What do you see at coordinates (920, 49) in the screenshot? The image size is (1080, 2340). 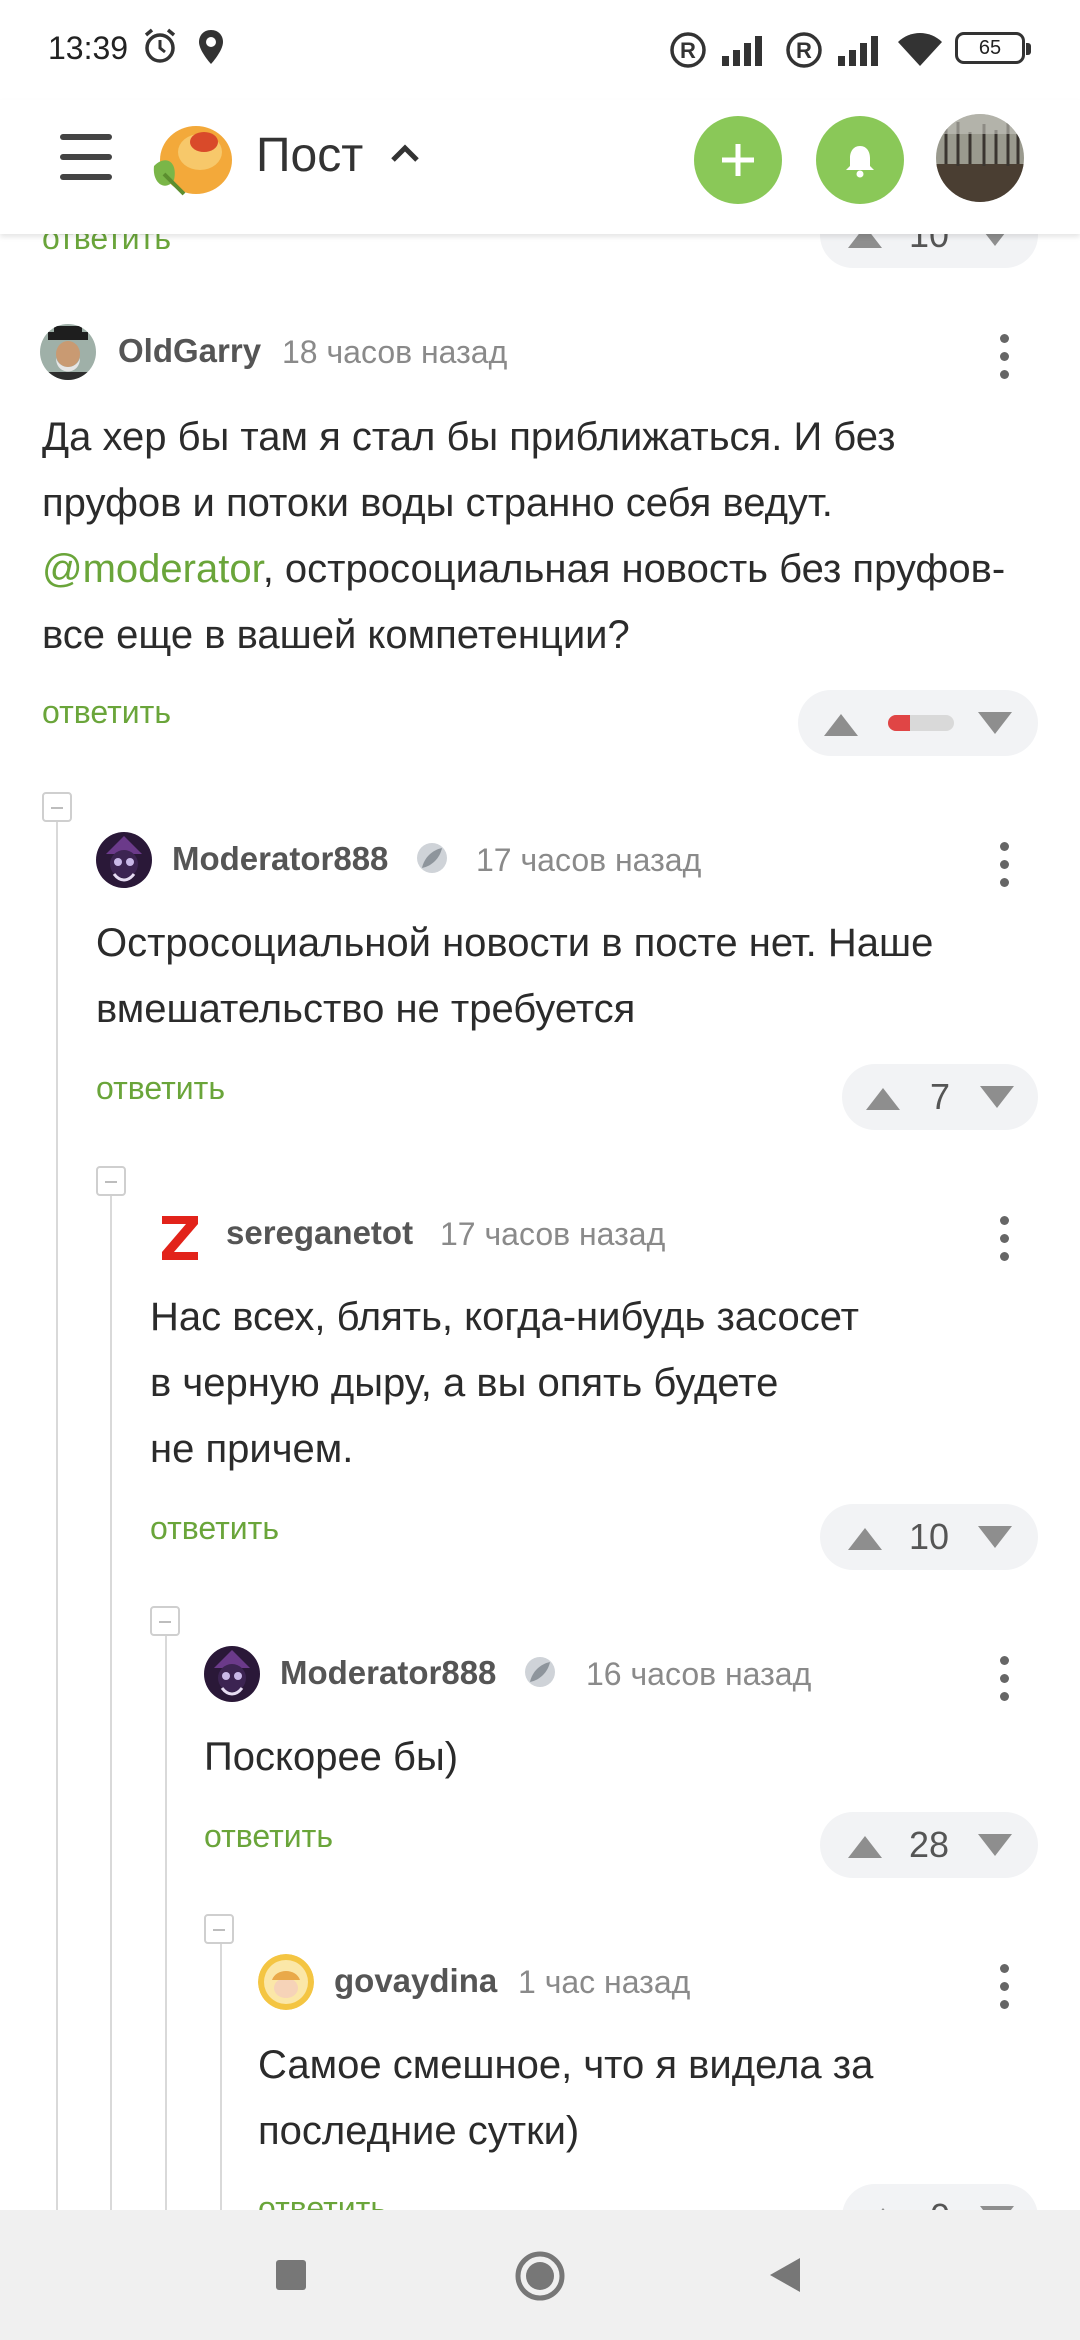 I see `wifi-icon` at bounding box center [920, 49].